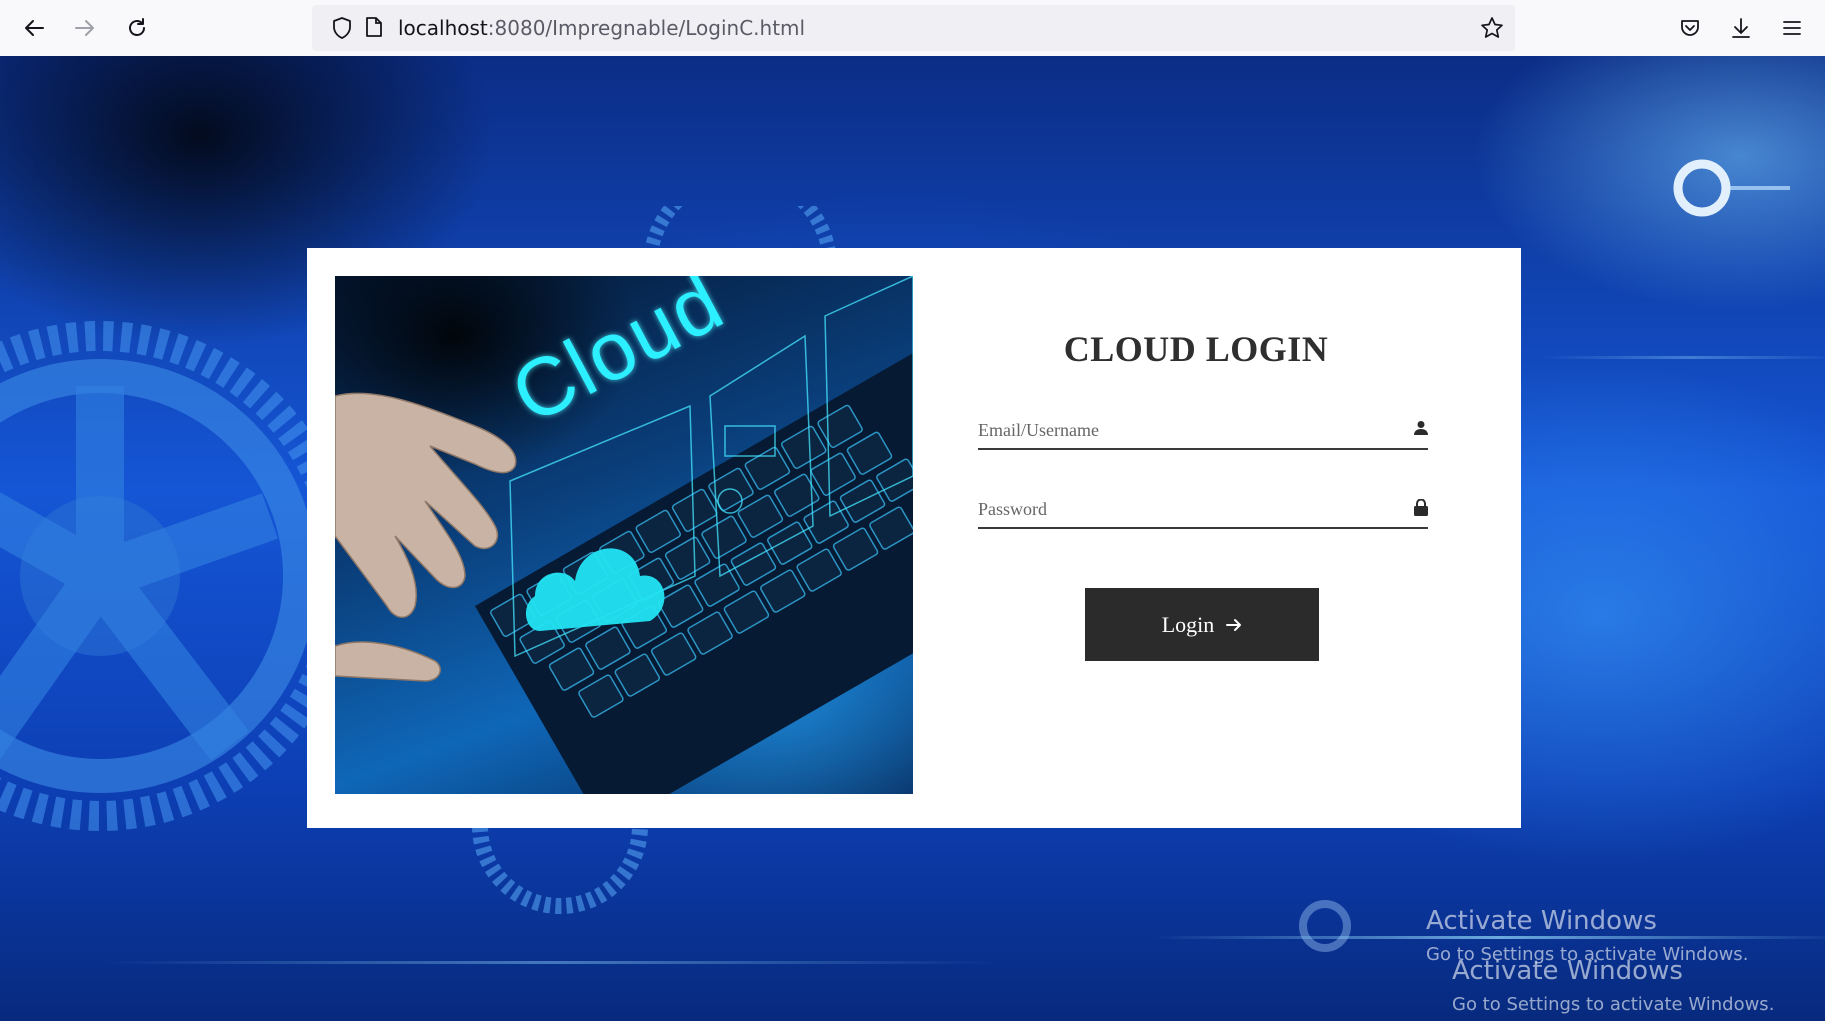 The height and width of the screenshot is (1021, 1825). Describe the element at coordinates (1613, 1004) in the screenshot. I see `watermark-subtitle-2: Go to Settings to activate Windows.` at that location.